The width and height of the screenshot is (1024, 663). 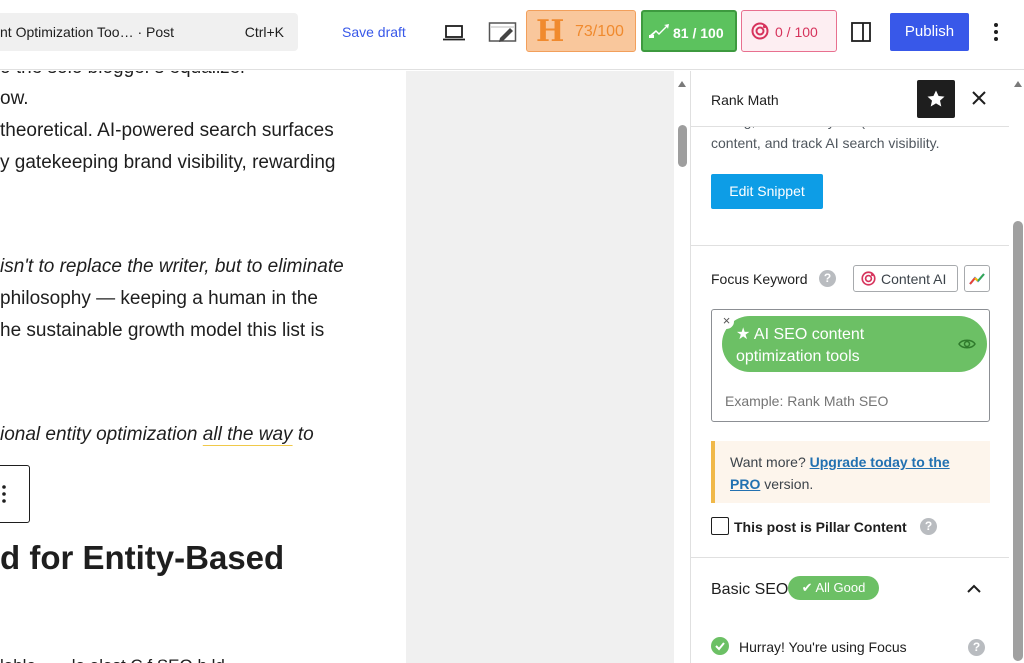 What do you see at coordinates (167, 131) in the screenshot?
I see `paragraph-line: theoretical. AI-powered search surfaces` at bounding box center [167, 131].